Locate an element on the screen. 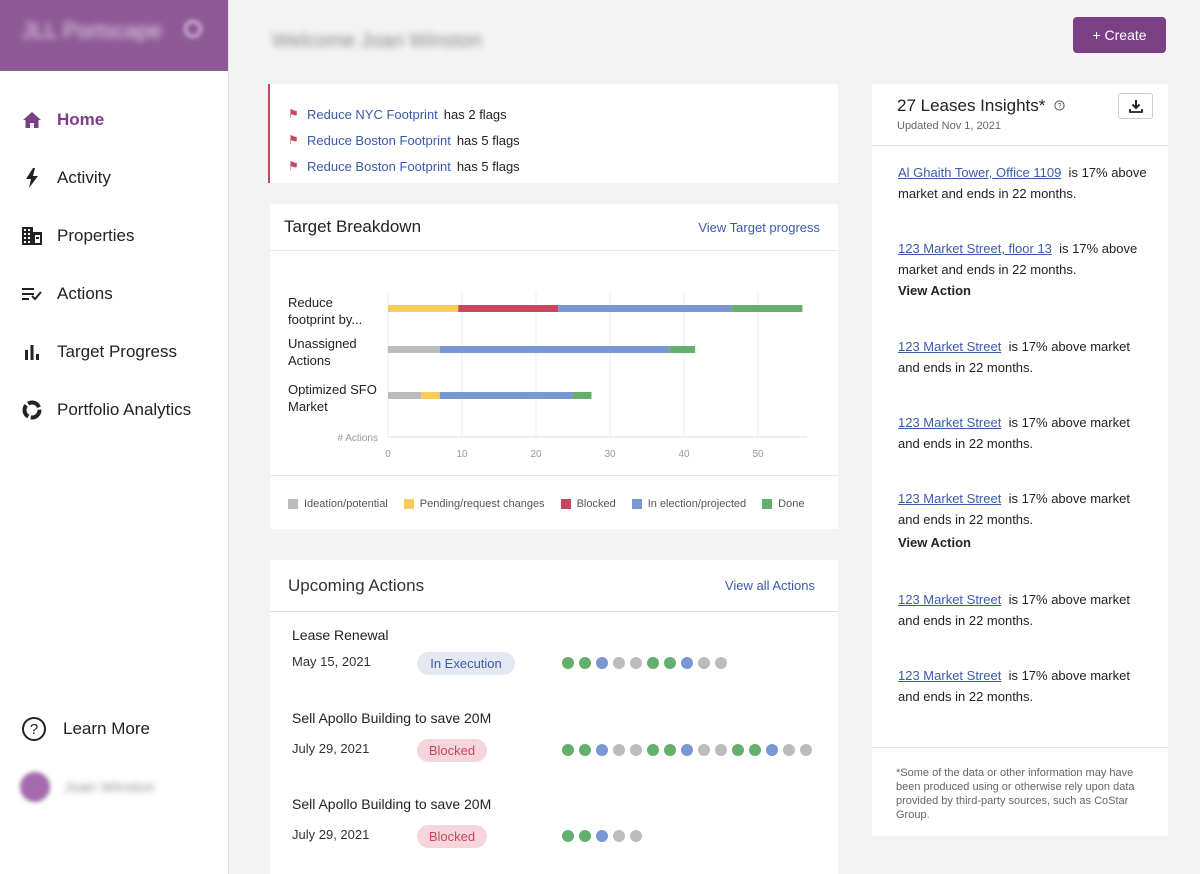 This screenshot has width=1200, height=874. sidebar-item-home: Home is located at coordinates (114, 120).